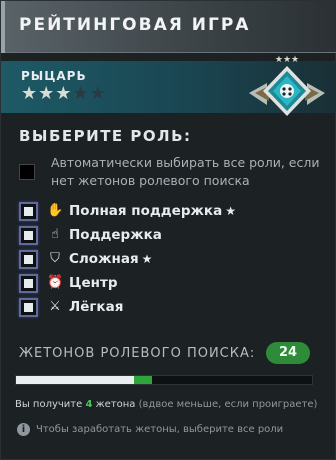 The height and width of the screenshot is (460, 336). I want to click on token-count-label: ЖЕТОНОВ РОЛЕВОГО ПОИСКА:, so click(137, 353).